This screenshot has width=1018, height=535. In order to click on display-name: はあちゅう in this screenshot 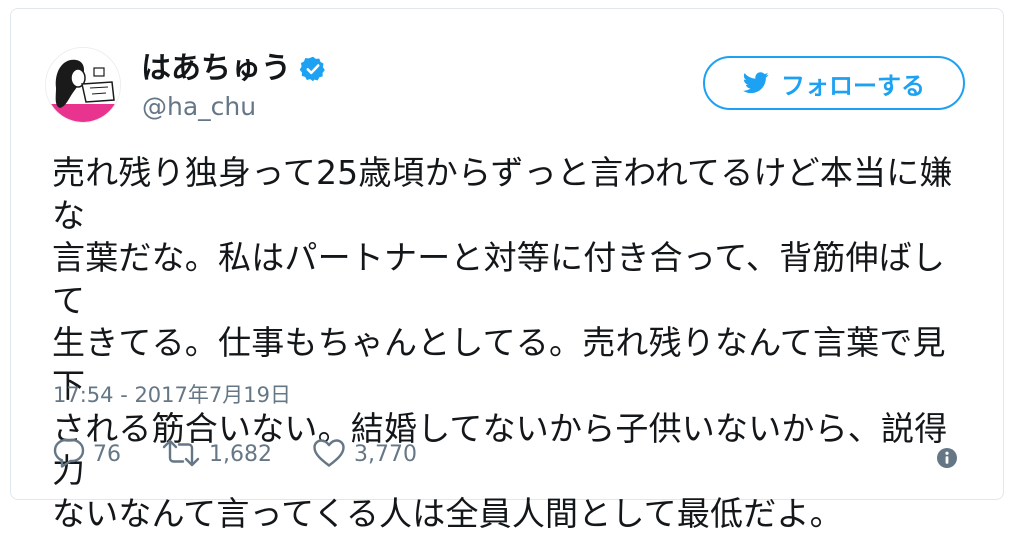, I will do `click(216, 69)`.